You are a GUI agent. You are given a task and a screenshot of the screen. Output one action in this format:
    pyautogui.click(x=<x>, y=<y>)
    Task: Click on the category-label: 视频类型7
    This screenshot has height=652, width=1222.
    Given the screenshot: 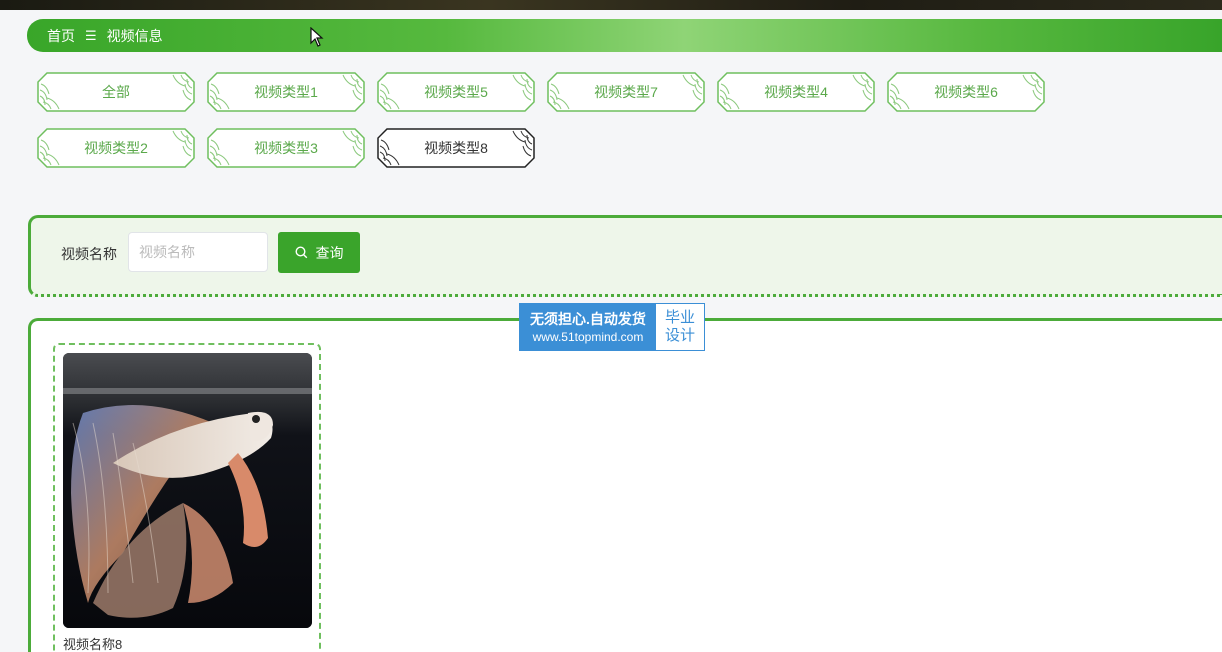 What is the action you would take?
    pyautogui.click(x=626, y=92)
    